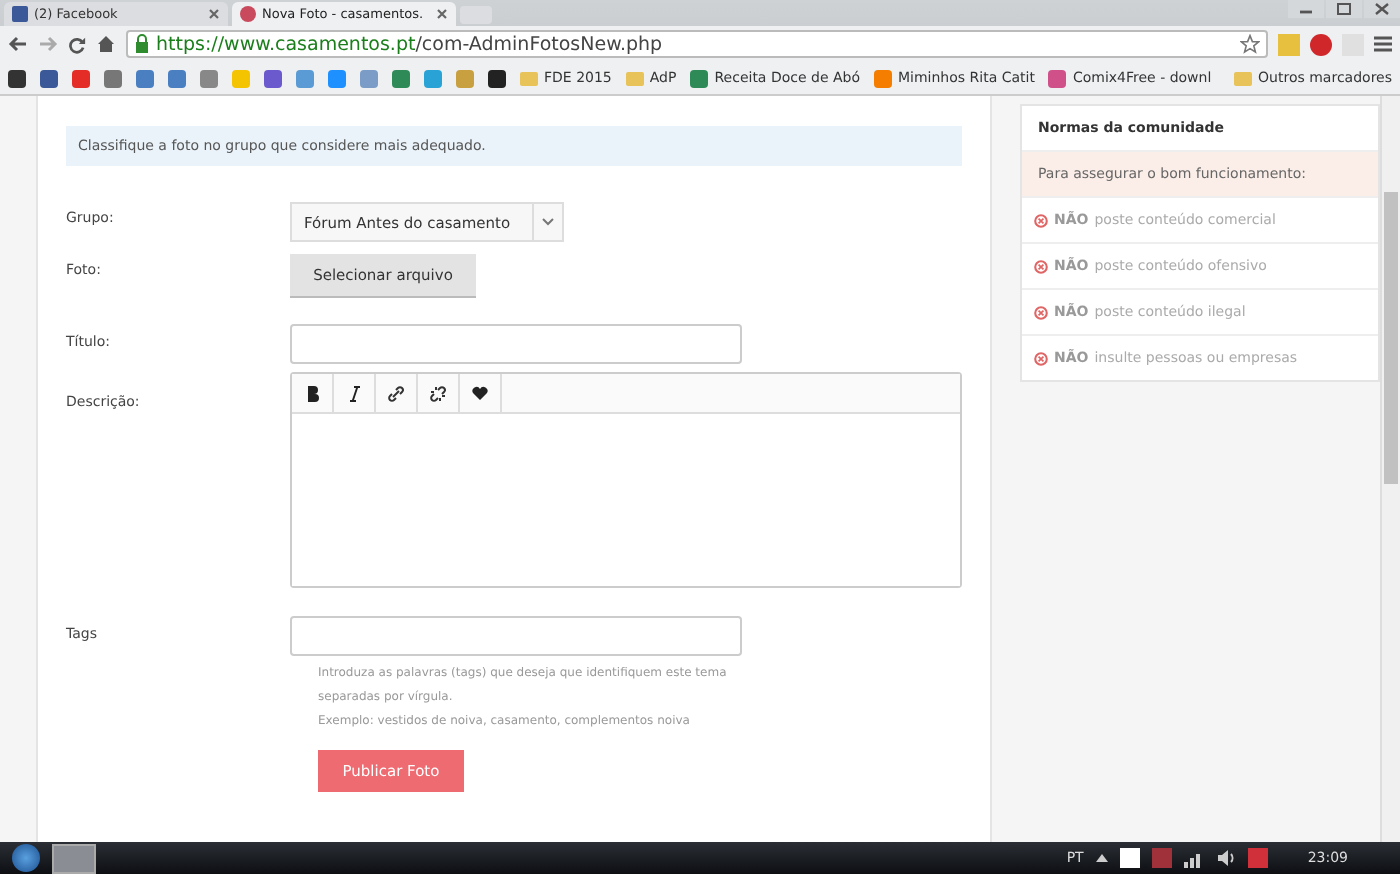  Describe the element at coordinates (74, 858) in the screenshot. I see `taskbar-app-icon` at that location.